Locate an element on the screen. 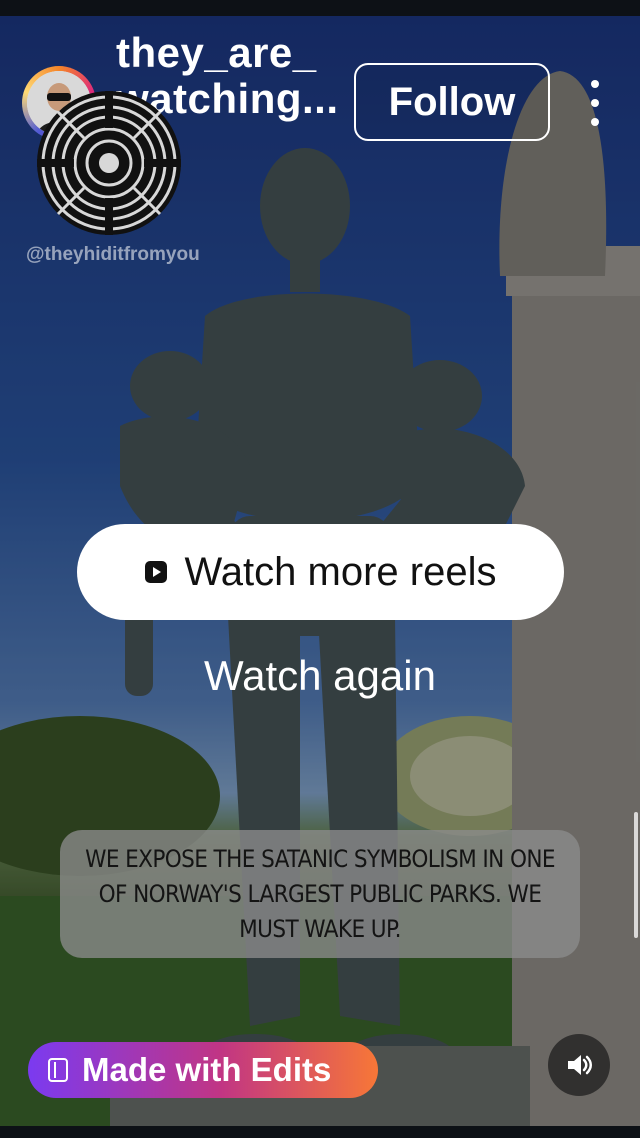  sound-toggle-button is located at coordinates (579, 1065).